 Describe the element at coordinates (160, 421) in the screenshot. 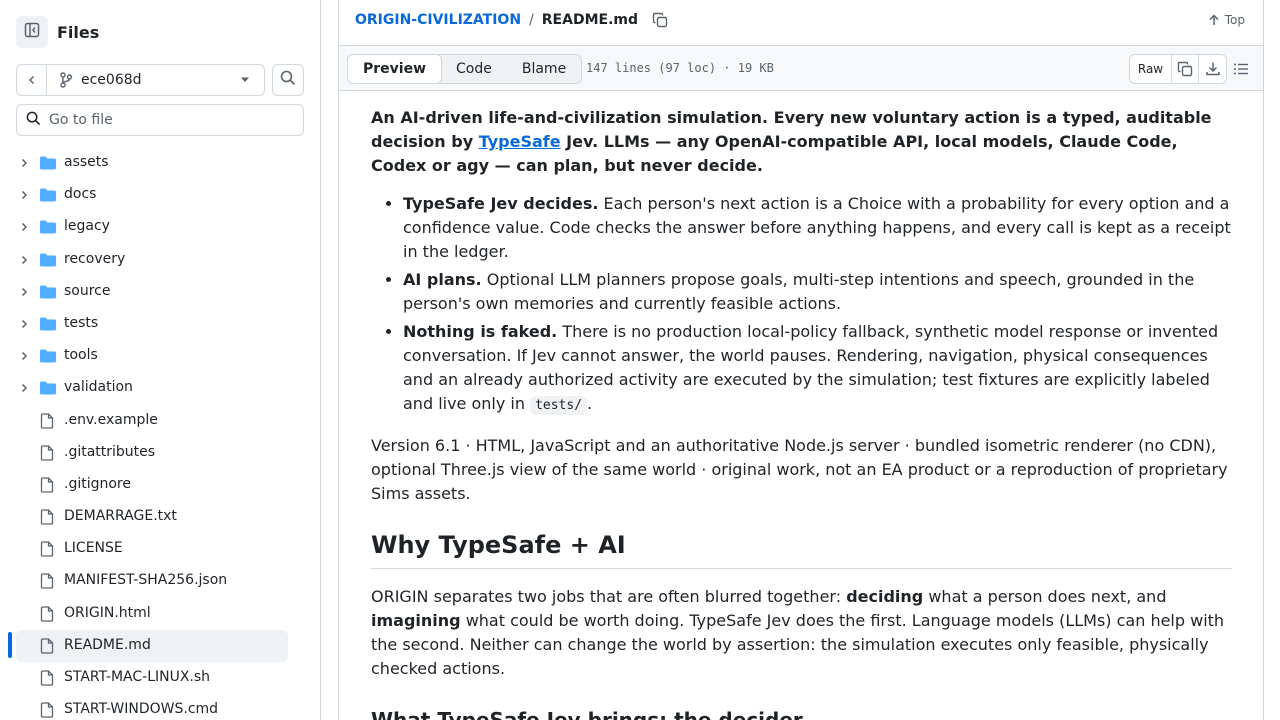

I see `tree-file--env-example: .env.example` at that location.